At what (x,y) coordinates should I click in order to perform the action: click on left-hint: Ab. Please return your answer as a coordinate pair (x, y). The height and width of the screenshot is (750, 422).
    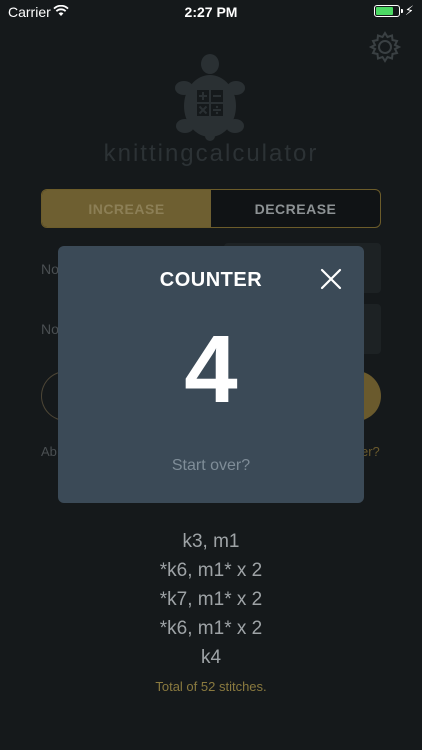
    Looking at the image, I should click on (49, 451).